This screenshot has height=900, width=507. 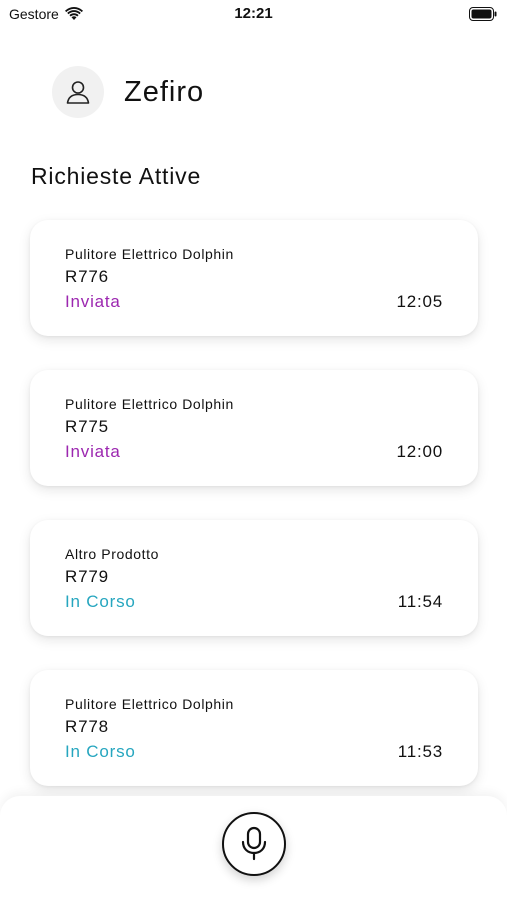 I want to click on bottom-bar, so click(x=253, y=848).